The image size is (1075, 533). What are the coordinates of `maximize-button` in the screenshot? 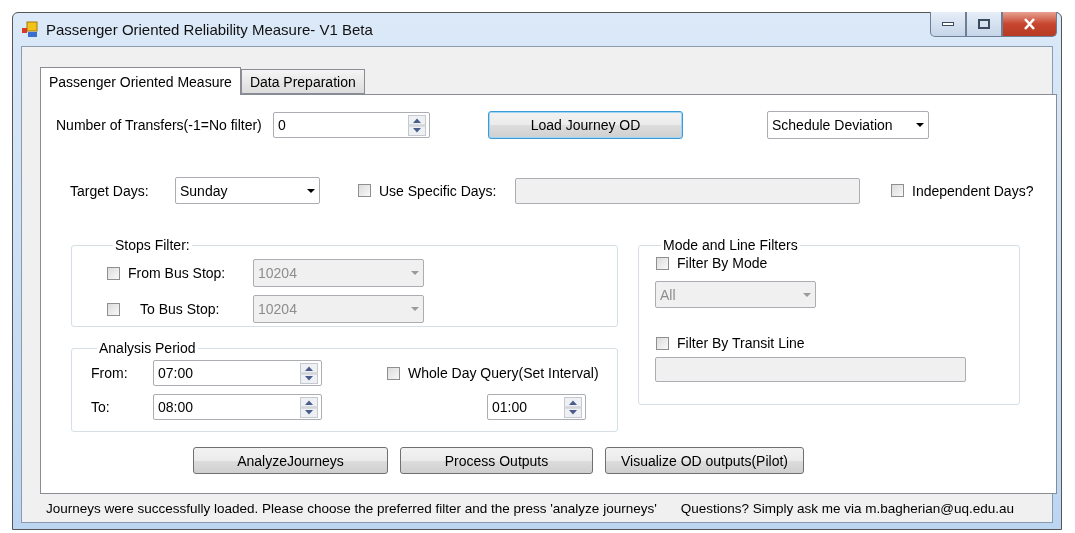 It's located at (984, 24).